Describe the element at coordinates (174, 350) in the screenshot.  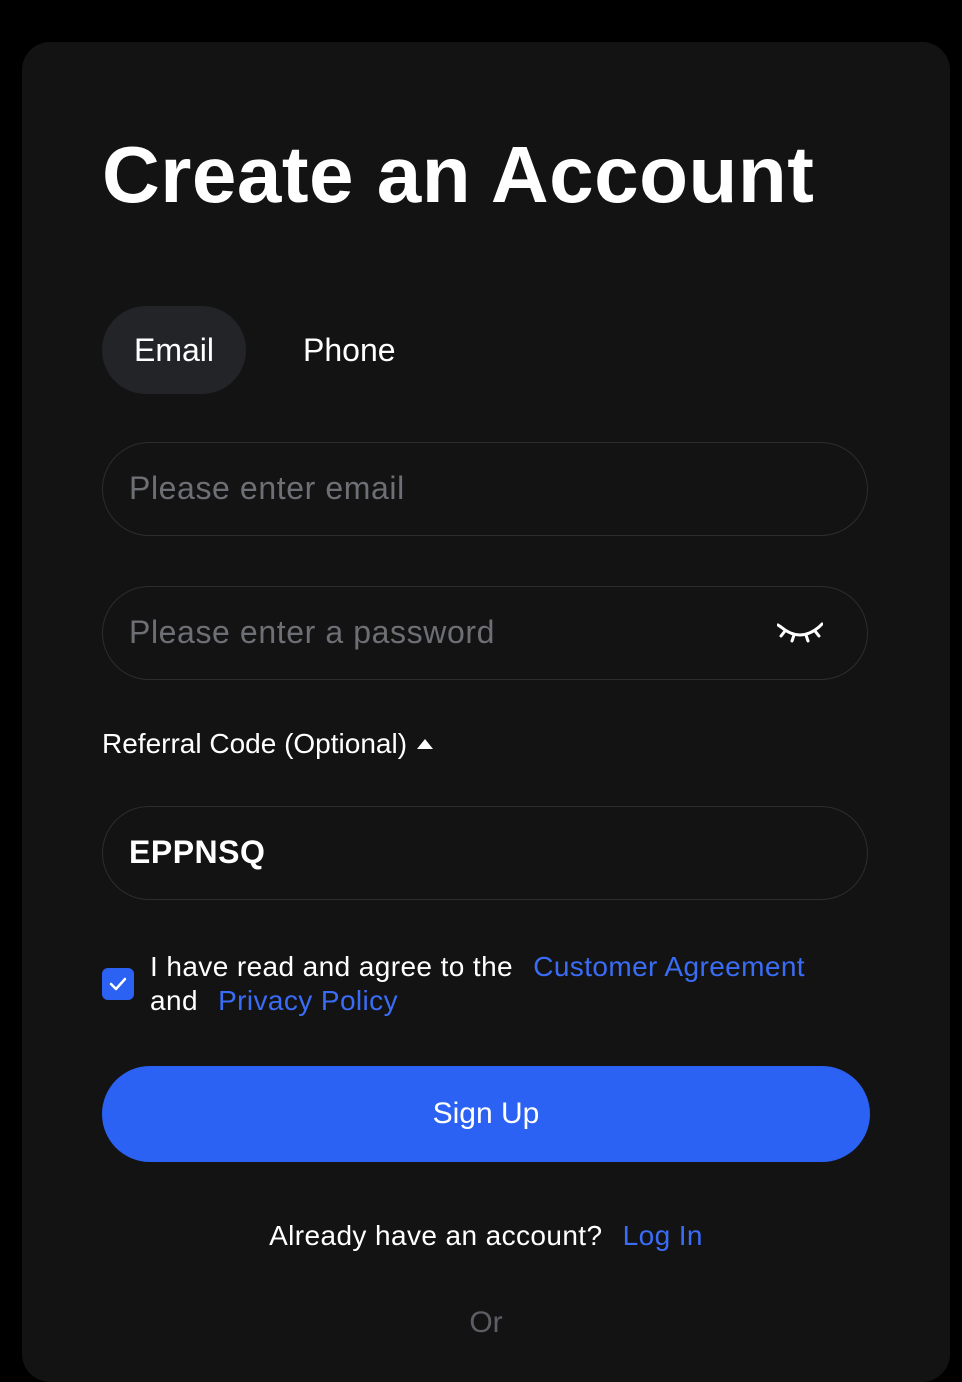
I see `tab-email: Email` at that location.